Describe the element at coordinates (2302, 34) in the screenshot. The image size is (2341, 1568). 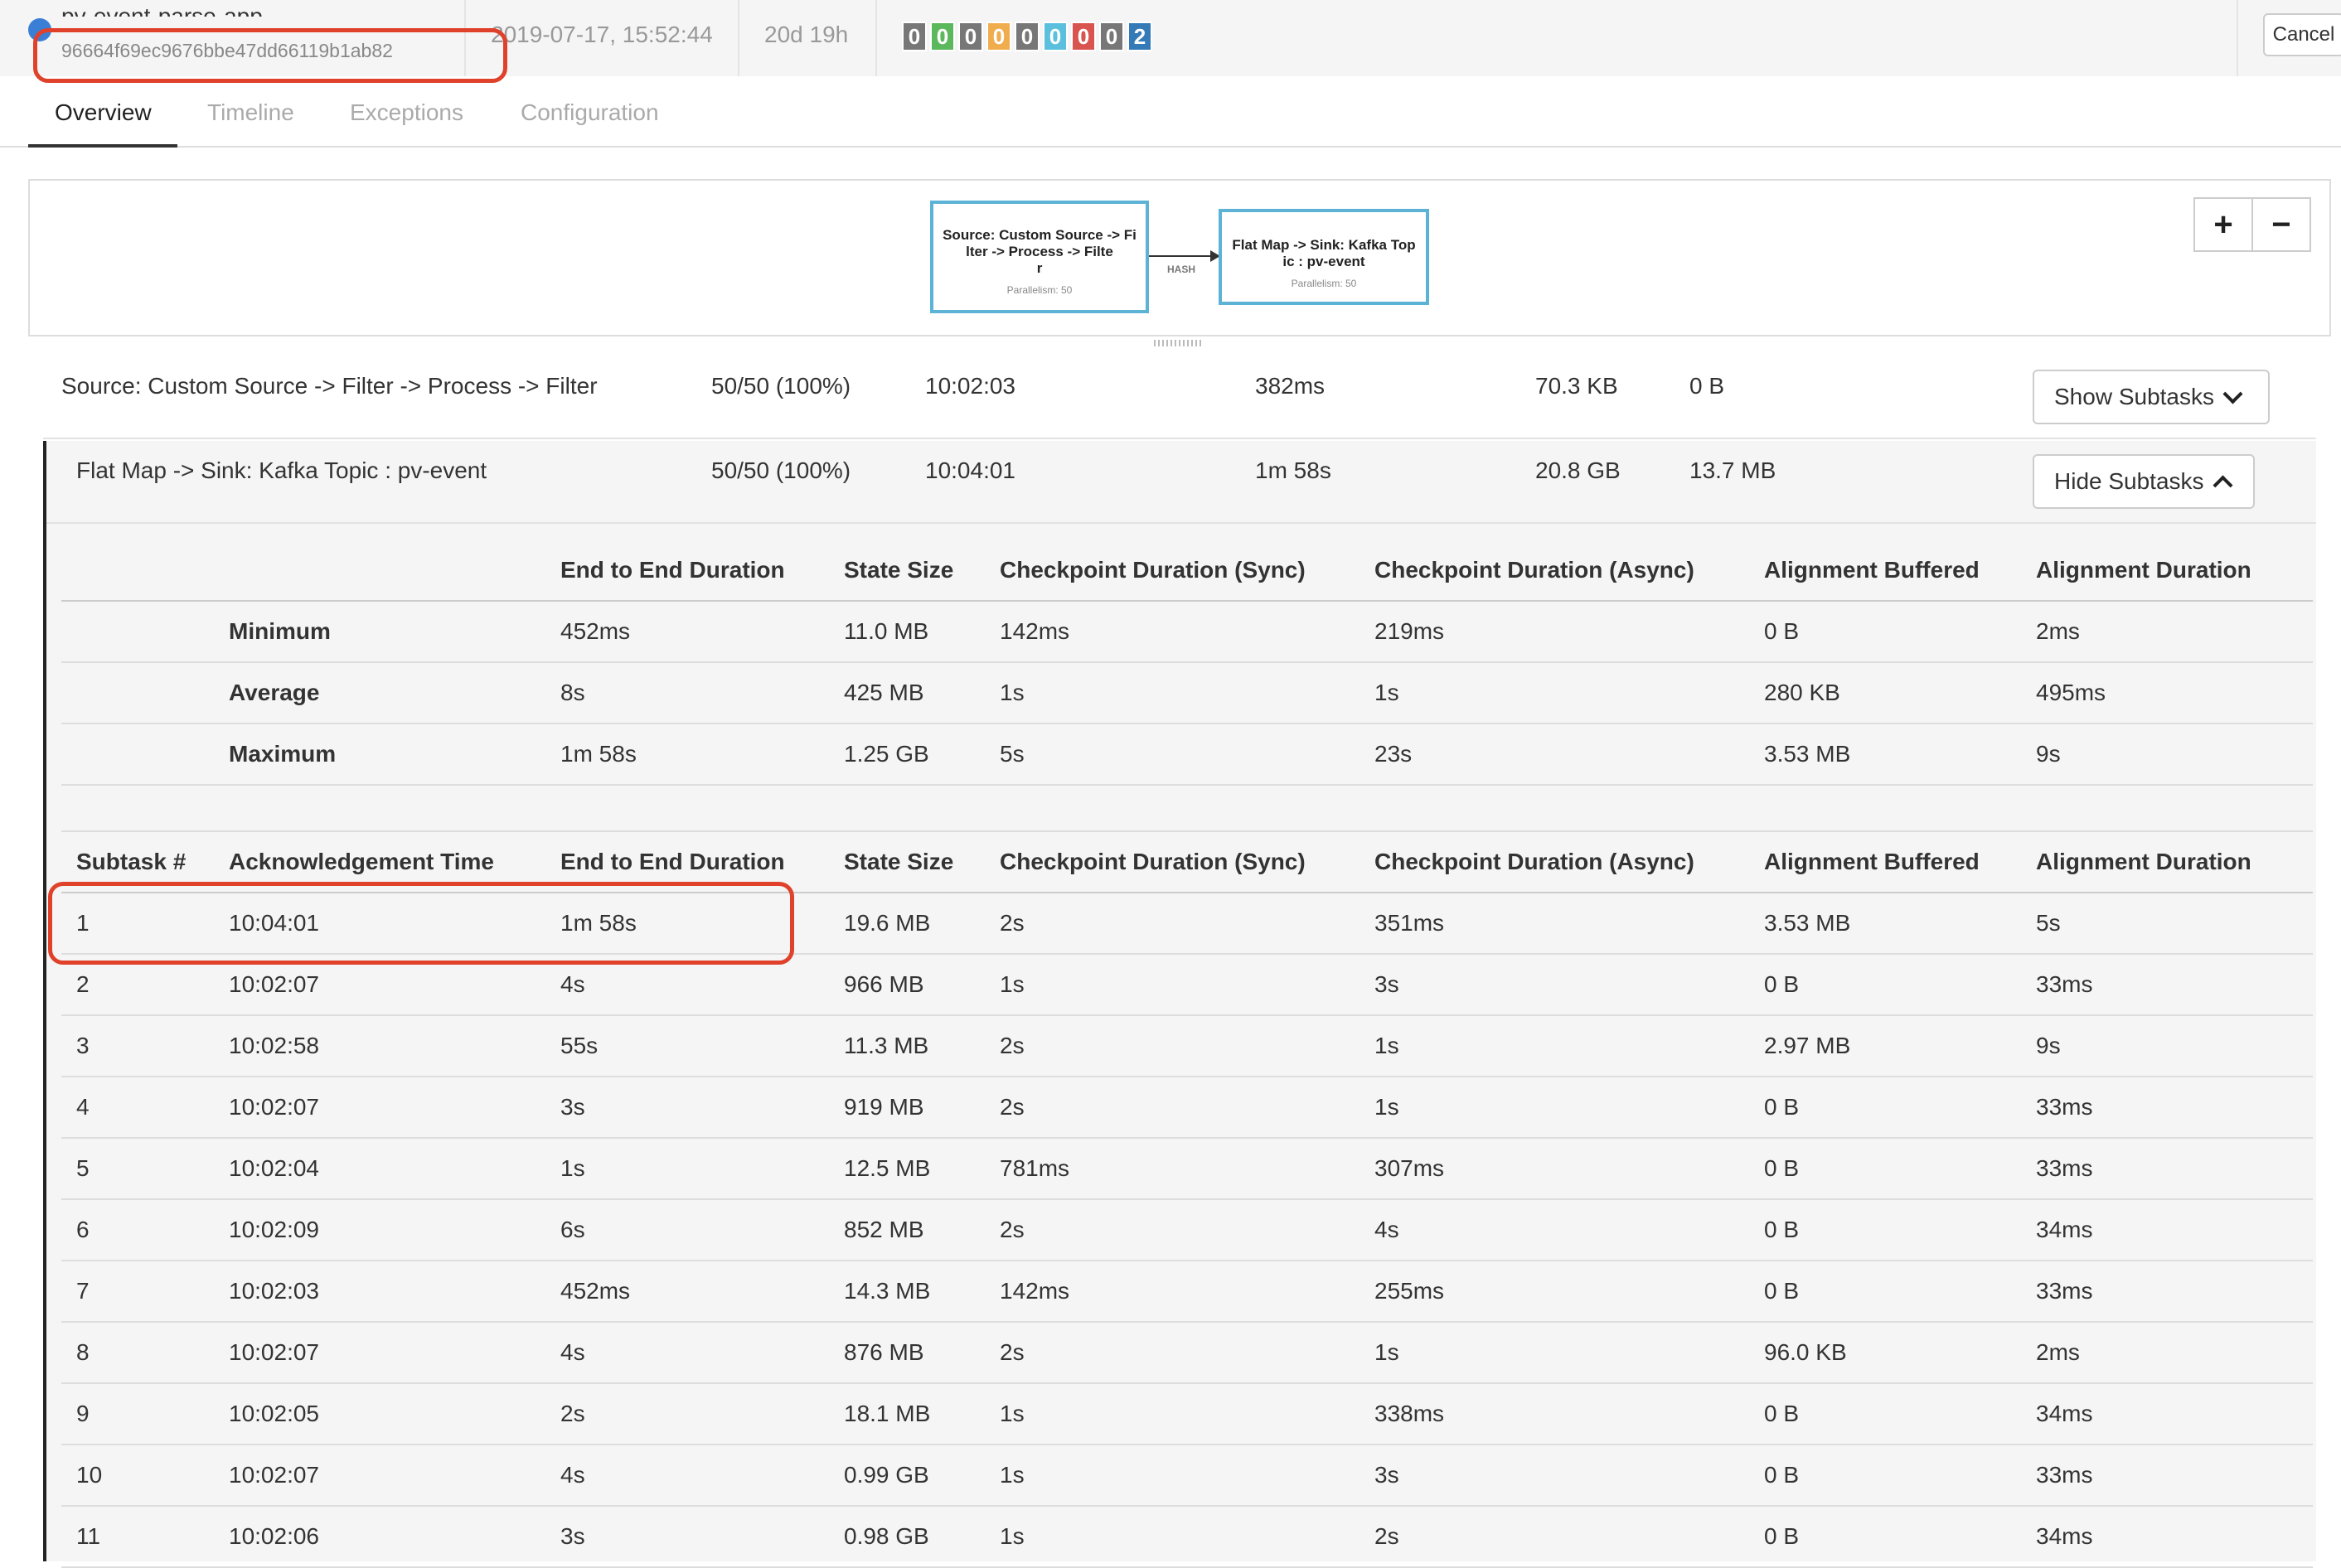
I see `cancel-job-button: Cancel` at that location.